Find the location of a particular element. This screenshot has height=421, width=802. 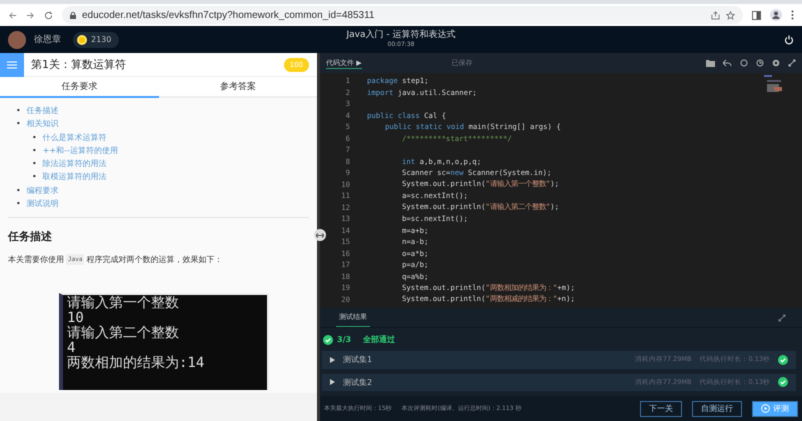

console-line: 请输入第二个整数 is located at coordinates (123, 334).